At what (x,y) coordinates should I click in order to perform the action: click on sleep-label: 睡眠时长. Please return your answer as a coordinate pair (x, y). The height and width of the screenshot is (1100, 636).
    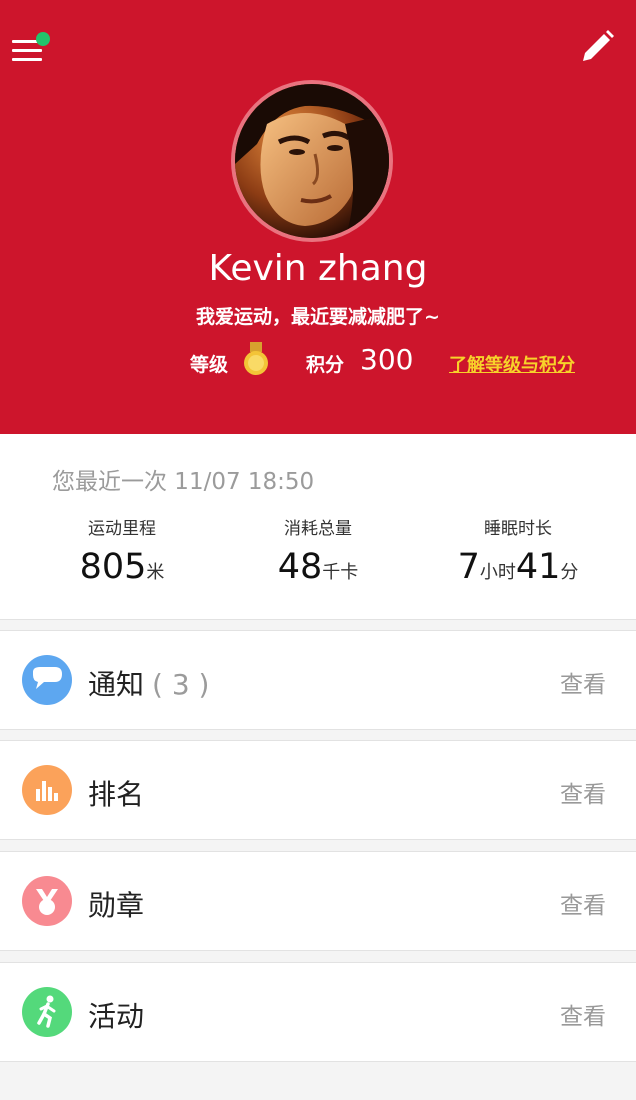
    Looking at the image, I should click on (518, 529).